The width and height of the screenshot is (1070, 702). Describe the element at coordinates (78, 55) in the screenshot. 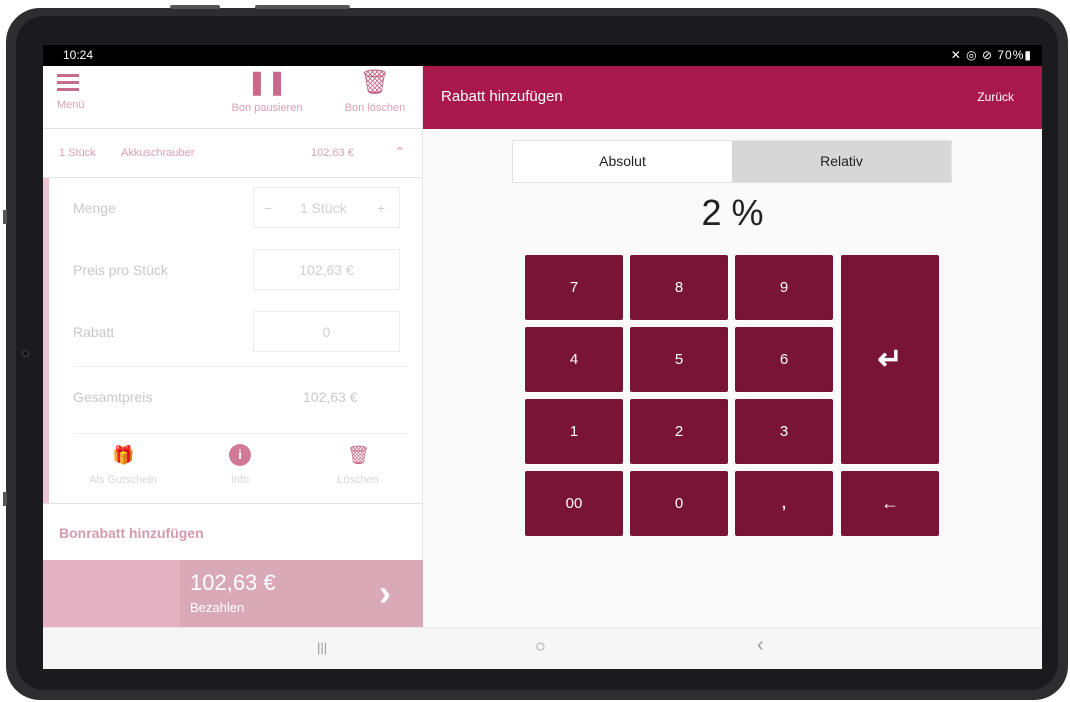

I see `status-time: 10:24` at that location.